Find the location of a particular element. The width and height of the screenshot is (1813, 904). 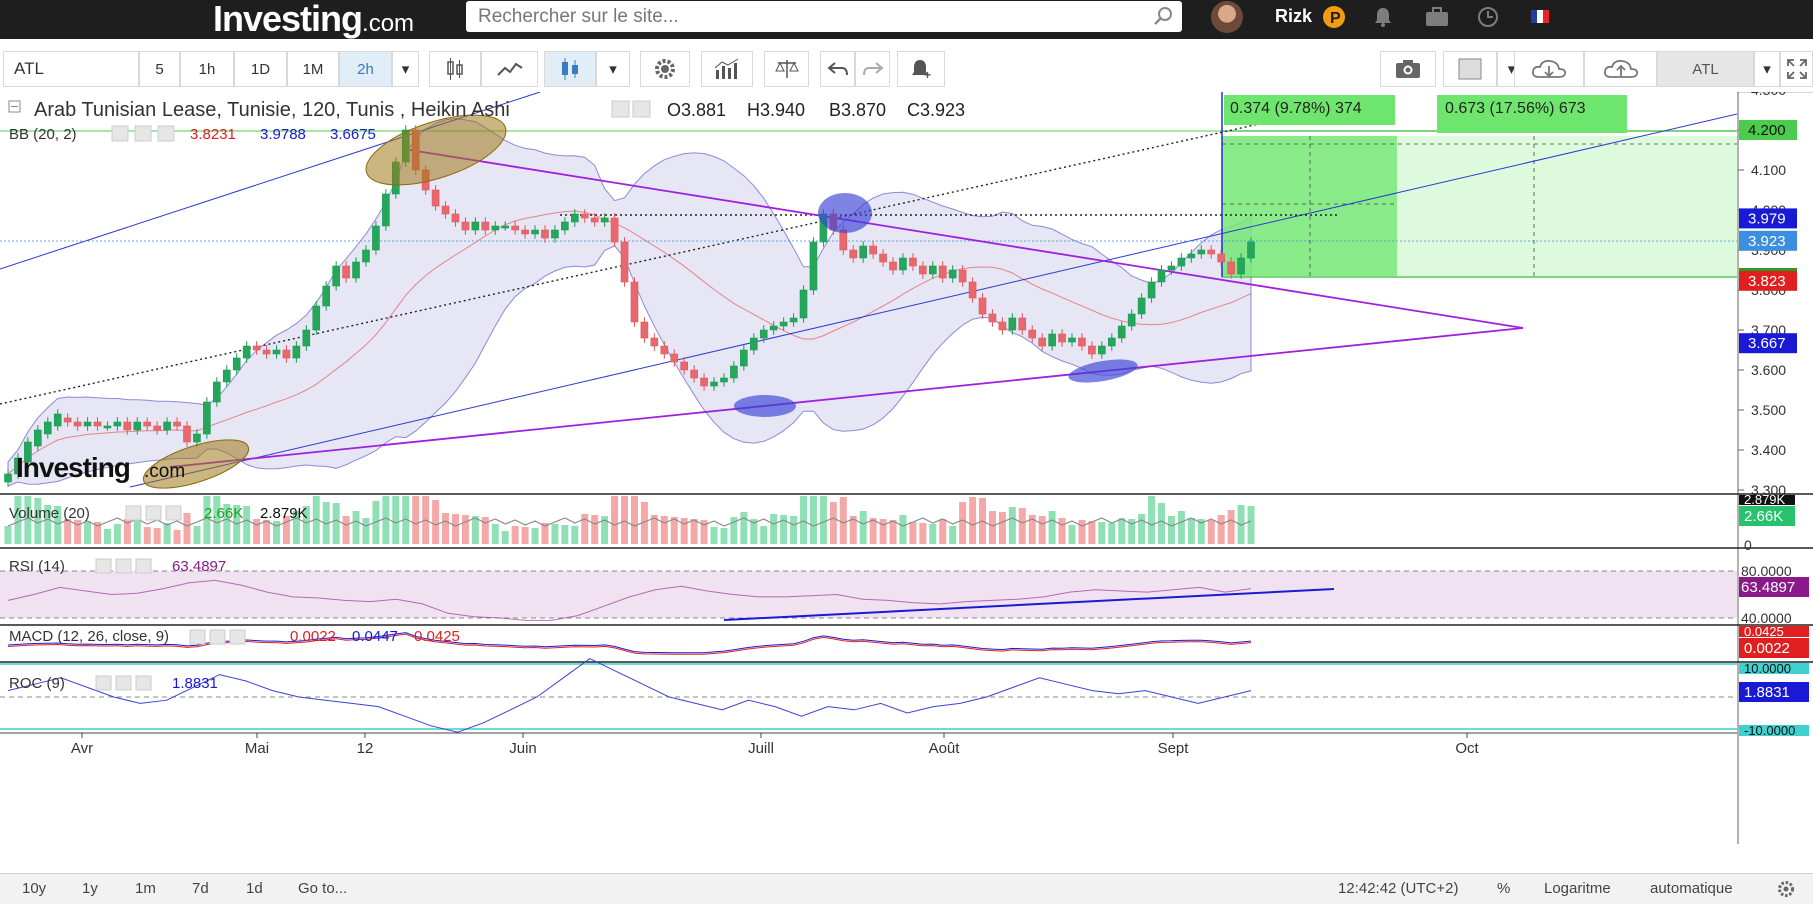

camera-icon is located at coordinates (1408, 69).